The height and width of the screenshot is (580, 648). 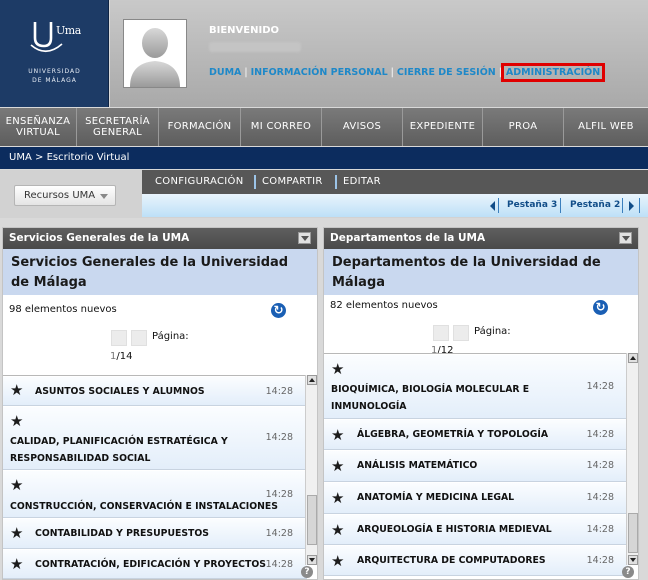 I want to click on nav-item-mi-correo: MI CORREO, so click(x=281, y=127).